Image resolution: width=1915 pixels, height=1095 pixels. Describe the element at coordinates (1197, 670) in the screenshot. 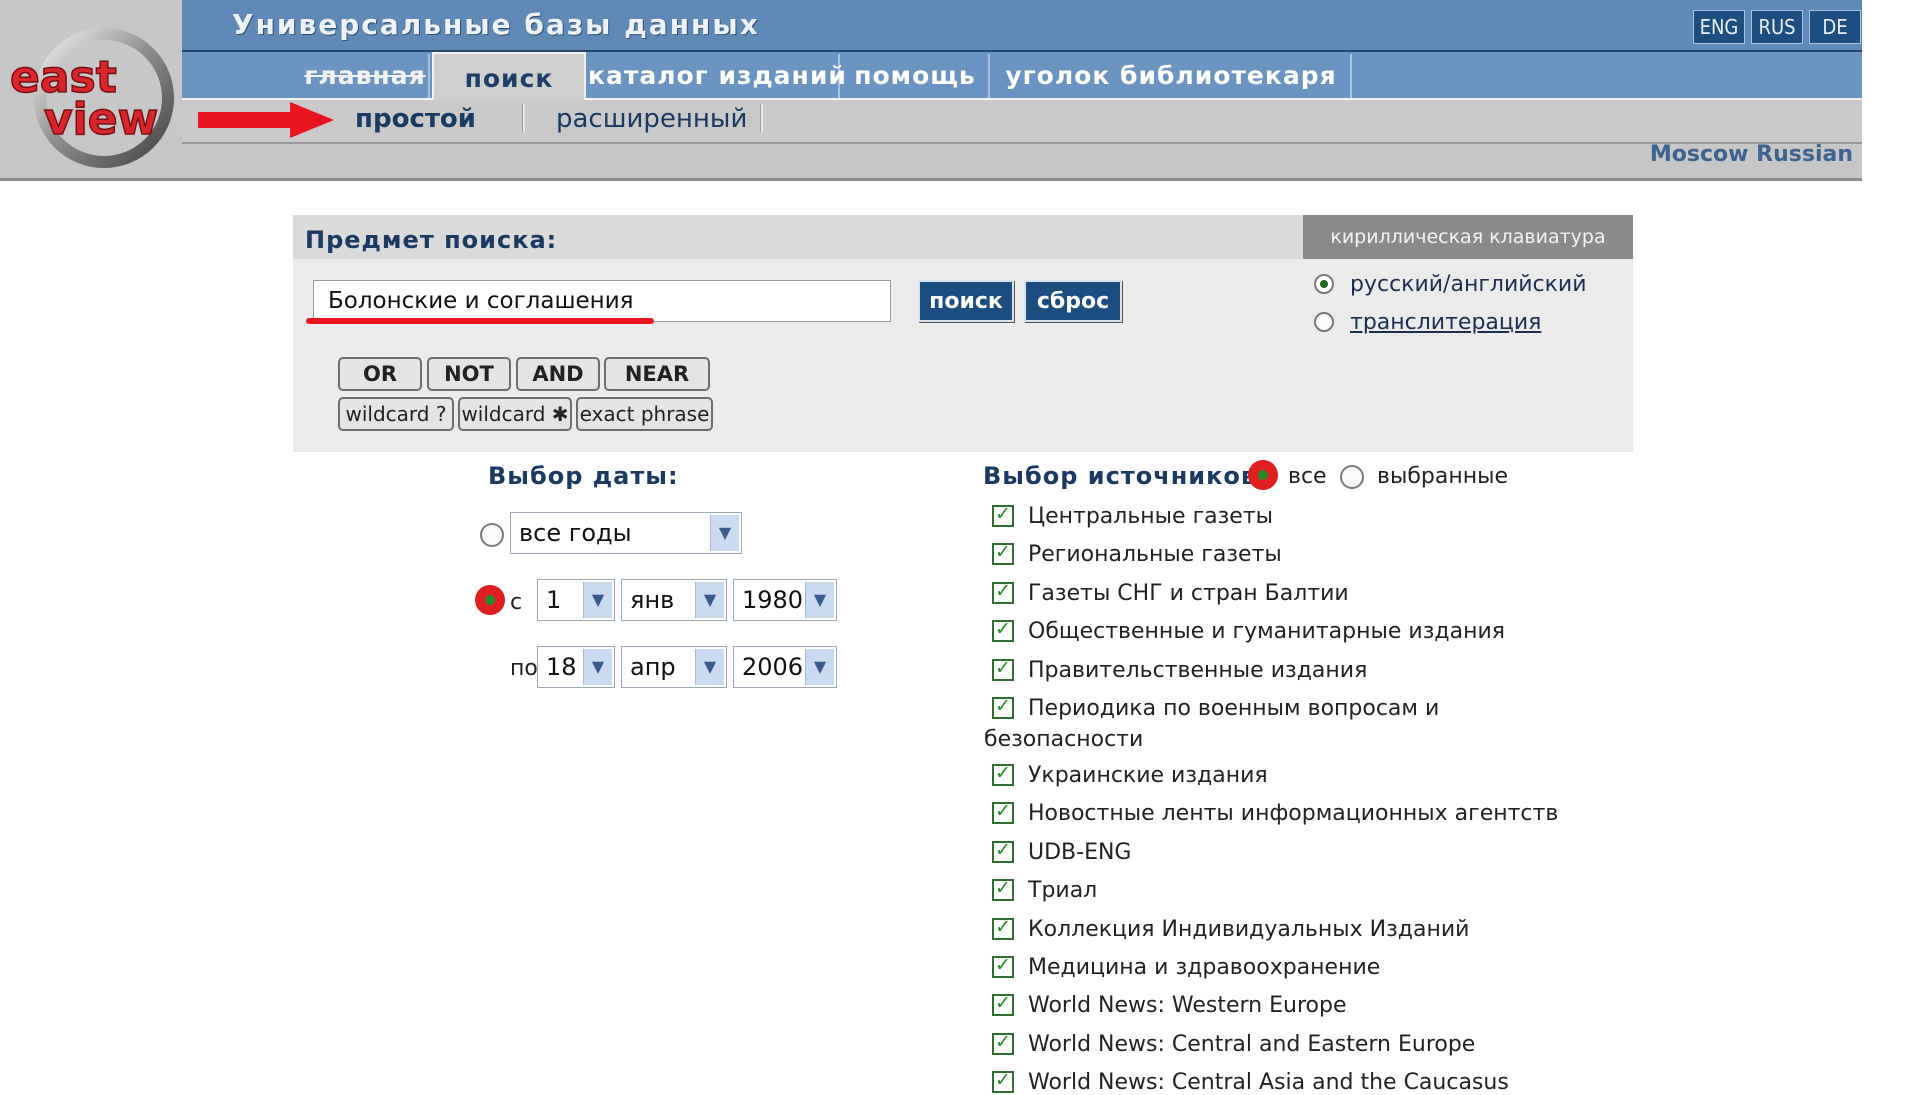

I see `source-label: Правительственные издания` at that location.